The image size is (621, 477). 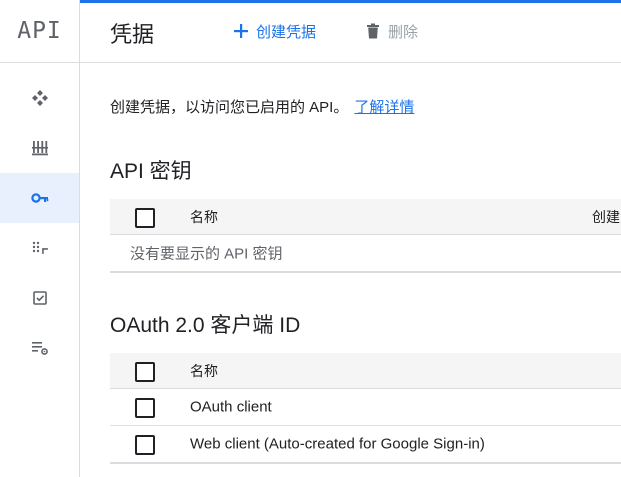 I want to click on api-logo: API, so click(x=39, y=31).